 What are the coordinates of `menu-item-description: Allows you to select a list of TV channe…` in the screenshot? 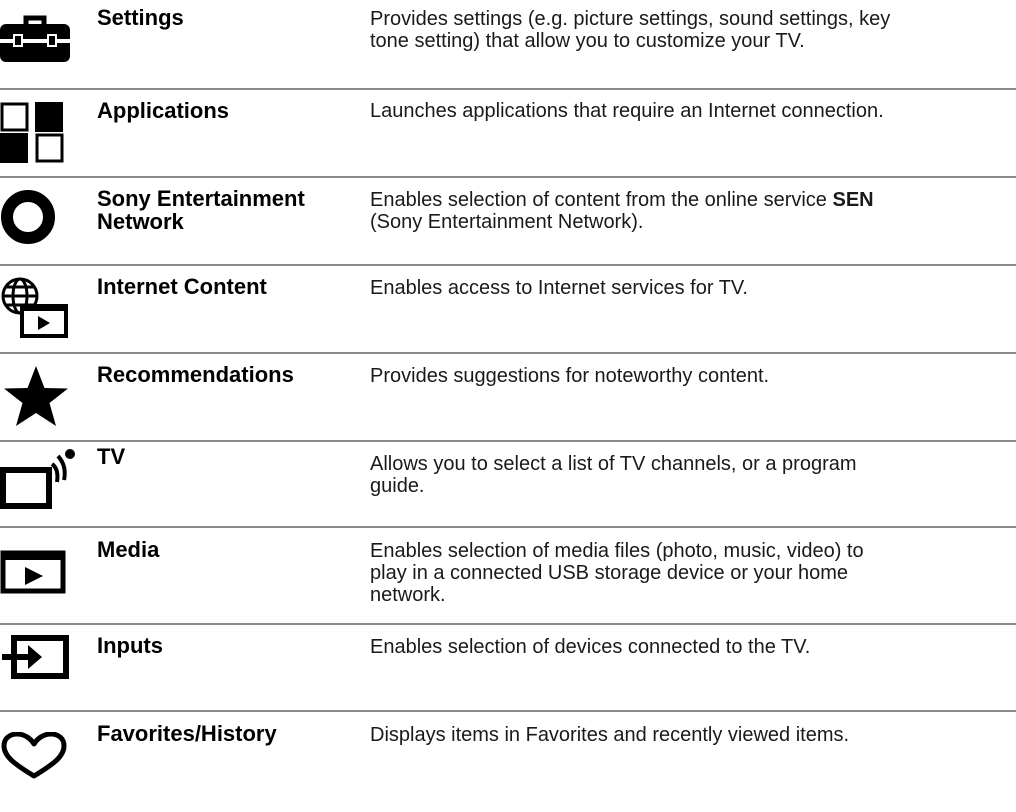 It's located at (613, 475).